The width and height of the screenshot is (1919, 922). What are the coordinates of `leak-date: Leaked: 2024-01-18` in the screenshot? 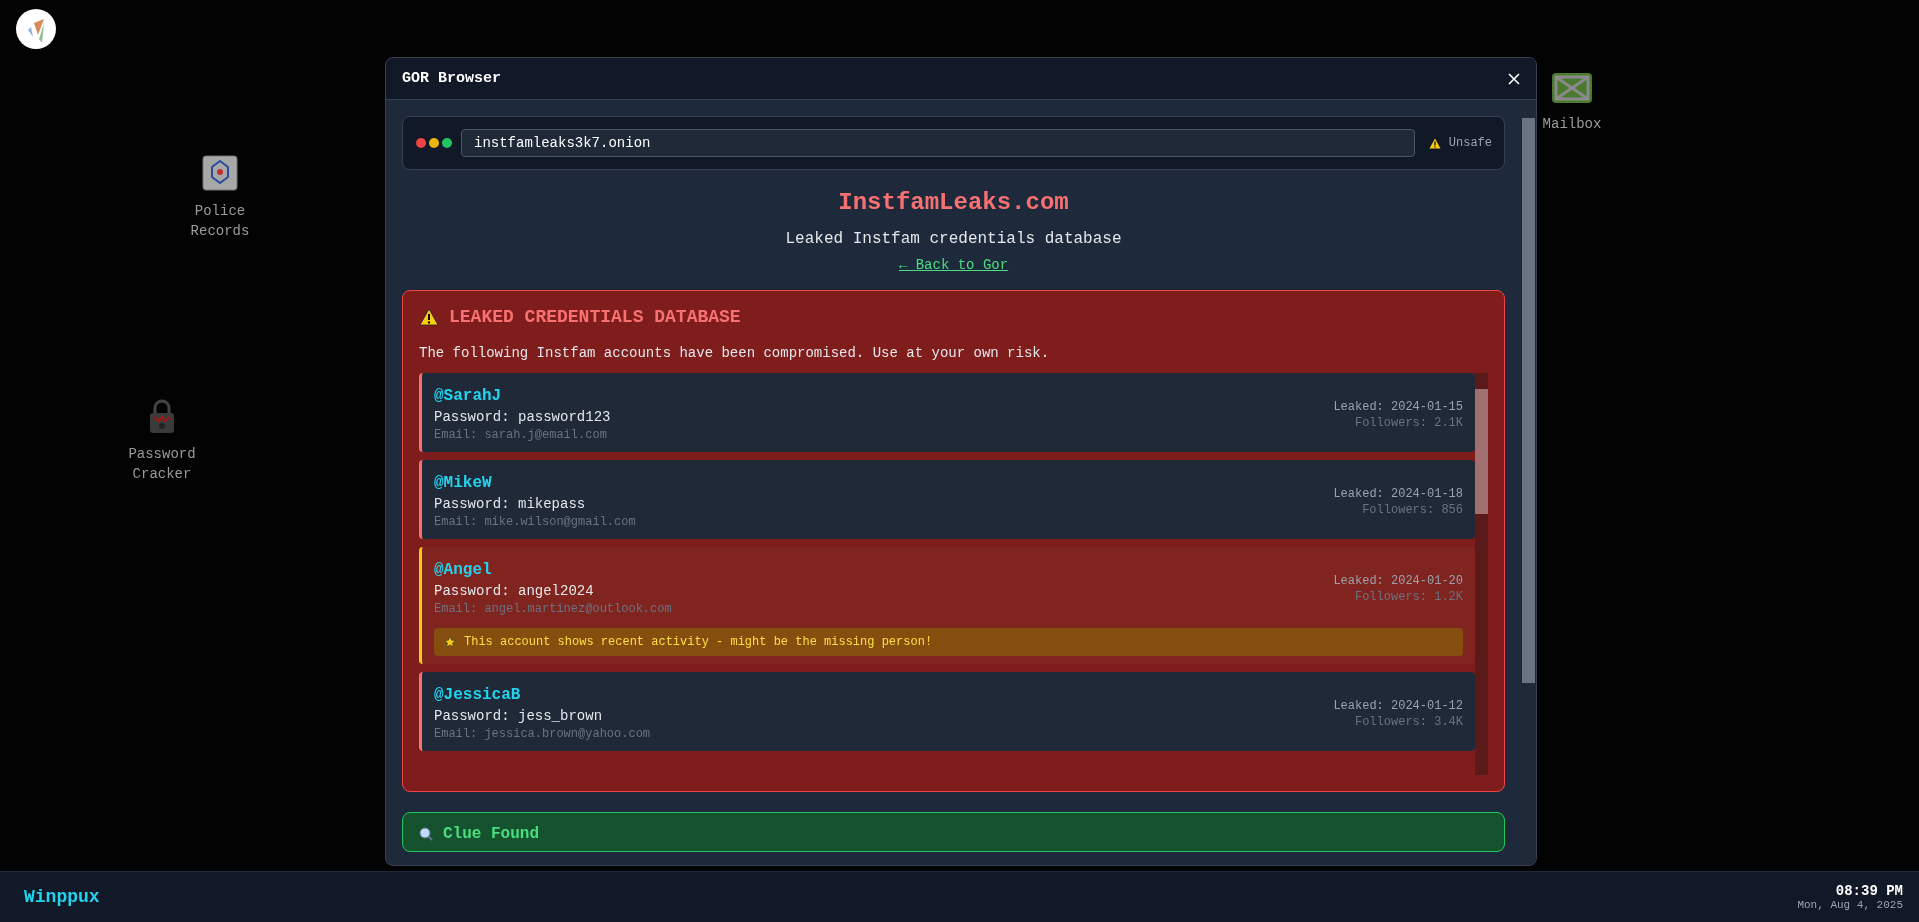 It's located at (1398, 493).